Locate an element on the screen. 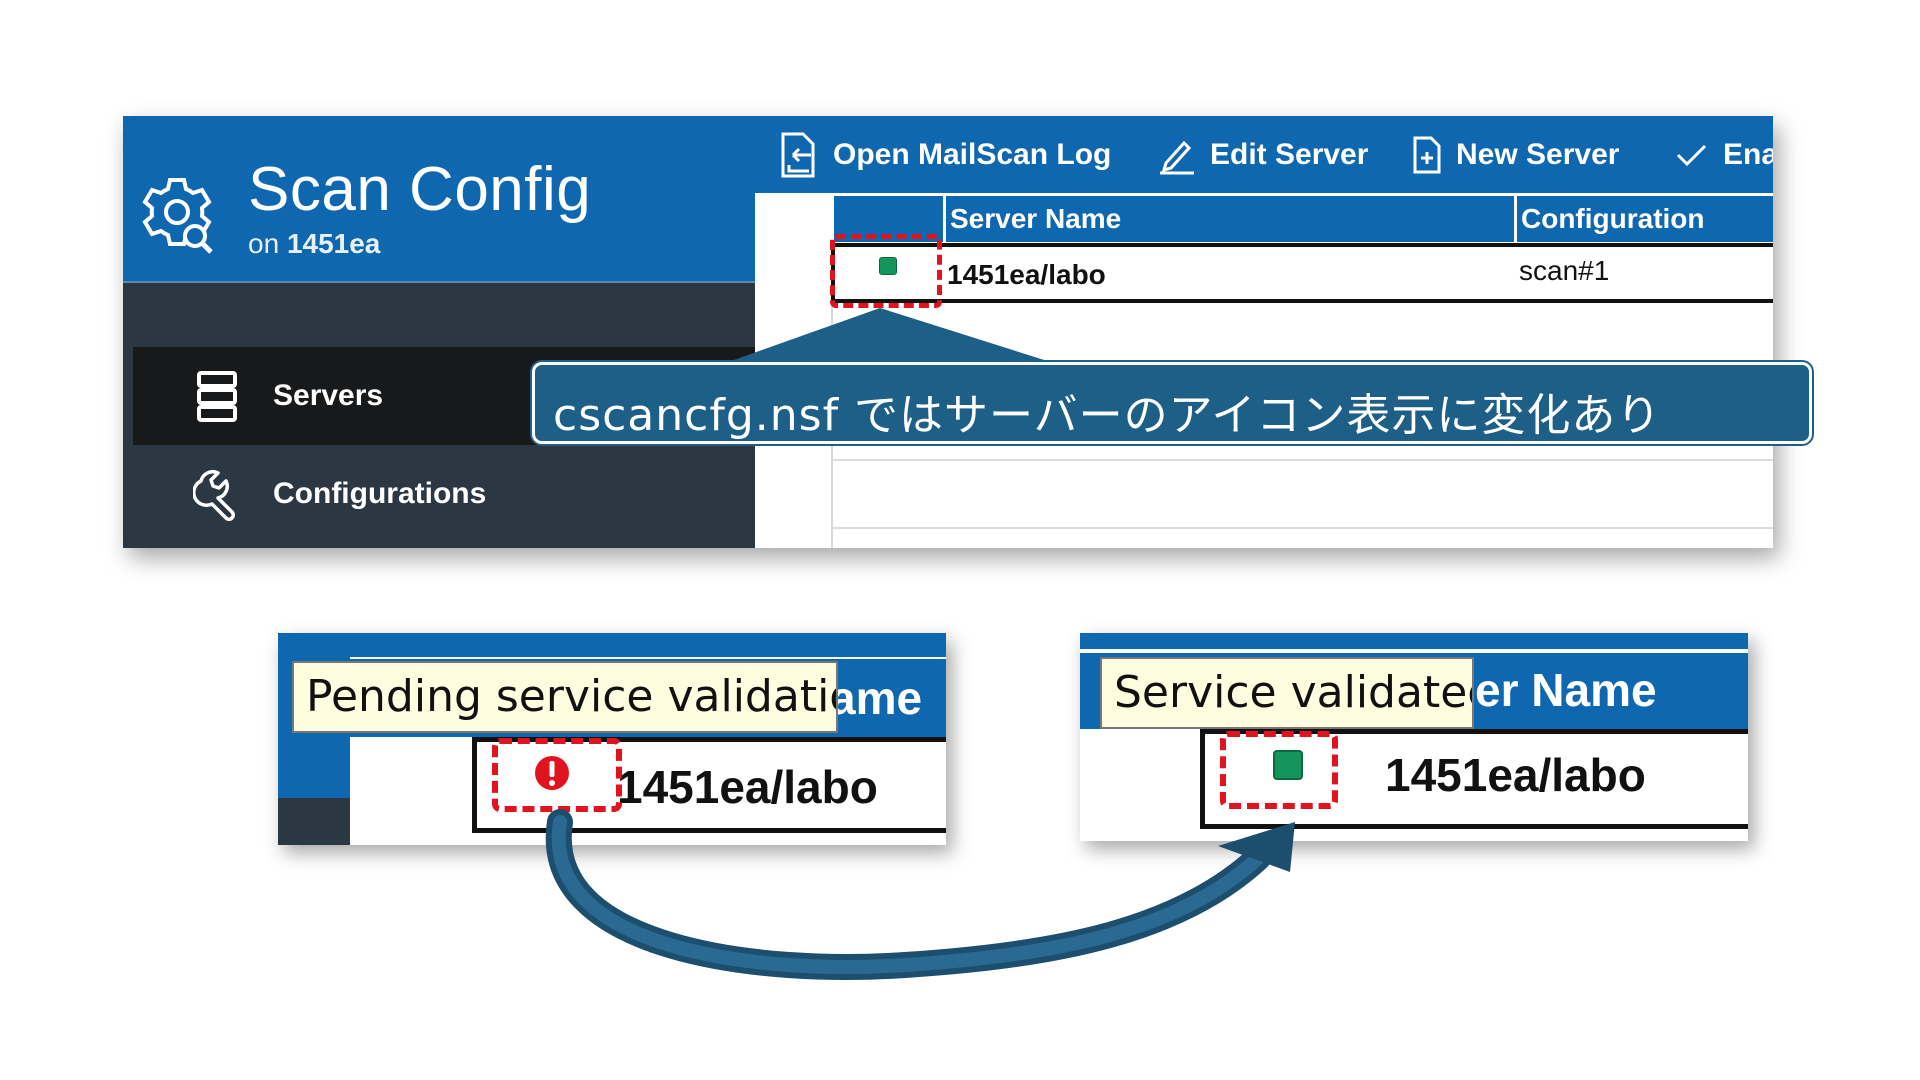 The height and width of the screenshot is (1080, 1920). pencil-icon is located at coordinates (1177, 157).